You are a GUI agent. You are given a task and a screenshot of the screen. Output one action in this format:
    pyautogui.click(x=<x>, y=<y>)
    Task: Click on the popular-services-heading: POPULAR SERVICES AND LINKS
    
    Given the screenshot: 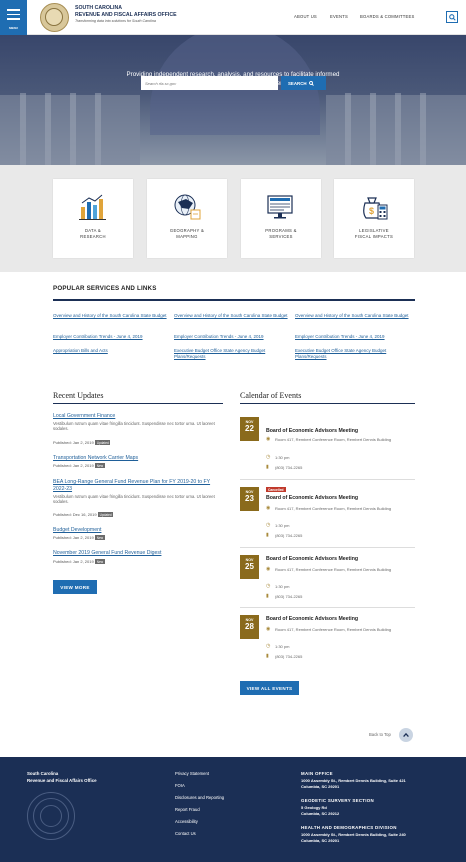 What is the action you would take?
    pyautogui.click(x=105, y=288)
    